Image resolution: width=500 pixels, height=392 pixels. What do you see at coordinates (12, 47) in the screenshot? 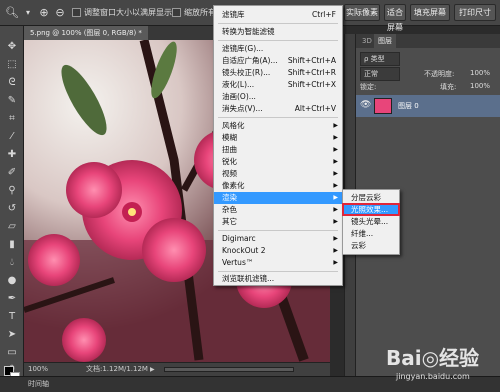
I see `move-tool-icon: ✥` at bounding box center [12, 47].